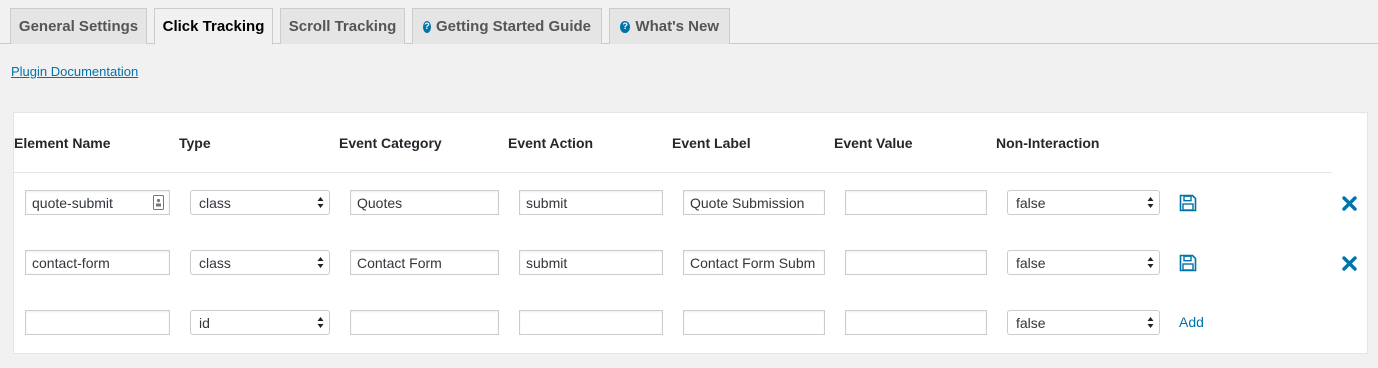 The height and width of the screenshot is (368, 1378). I want to click on event-category-input: Contact Form, so click(424, 262).